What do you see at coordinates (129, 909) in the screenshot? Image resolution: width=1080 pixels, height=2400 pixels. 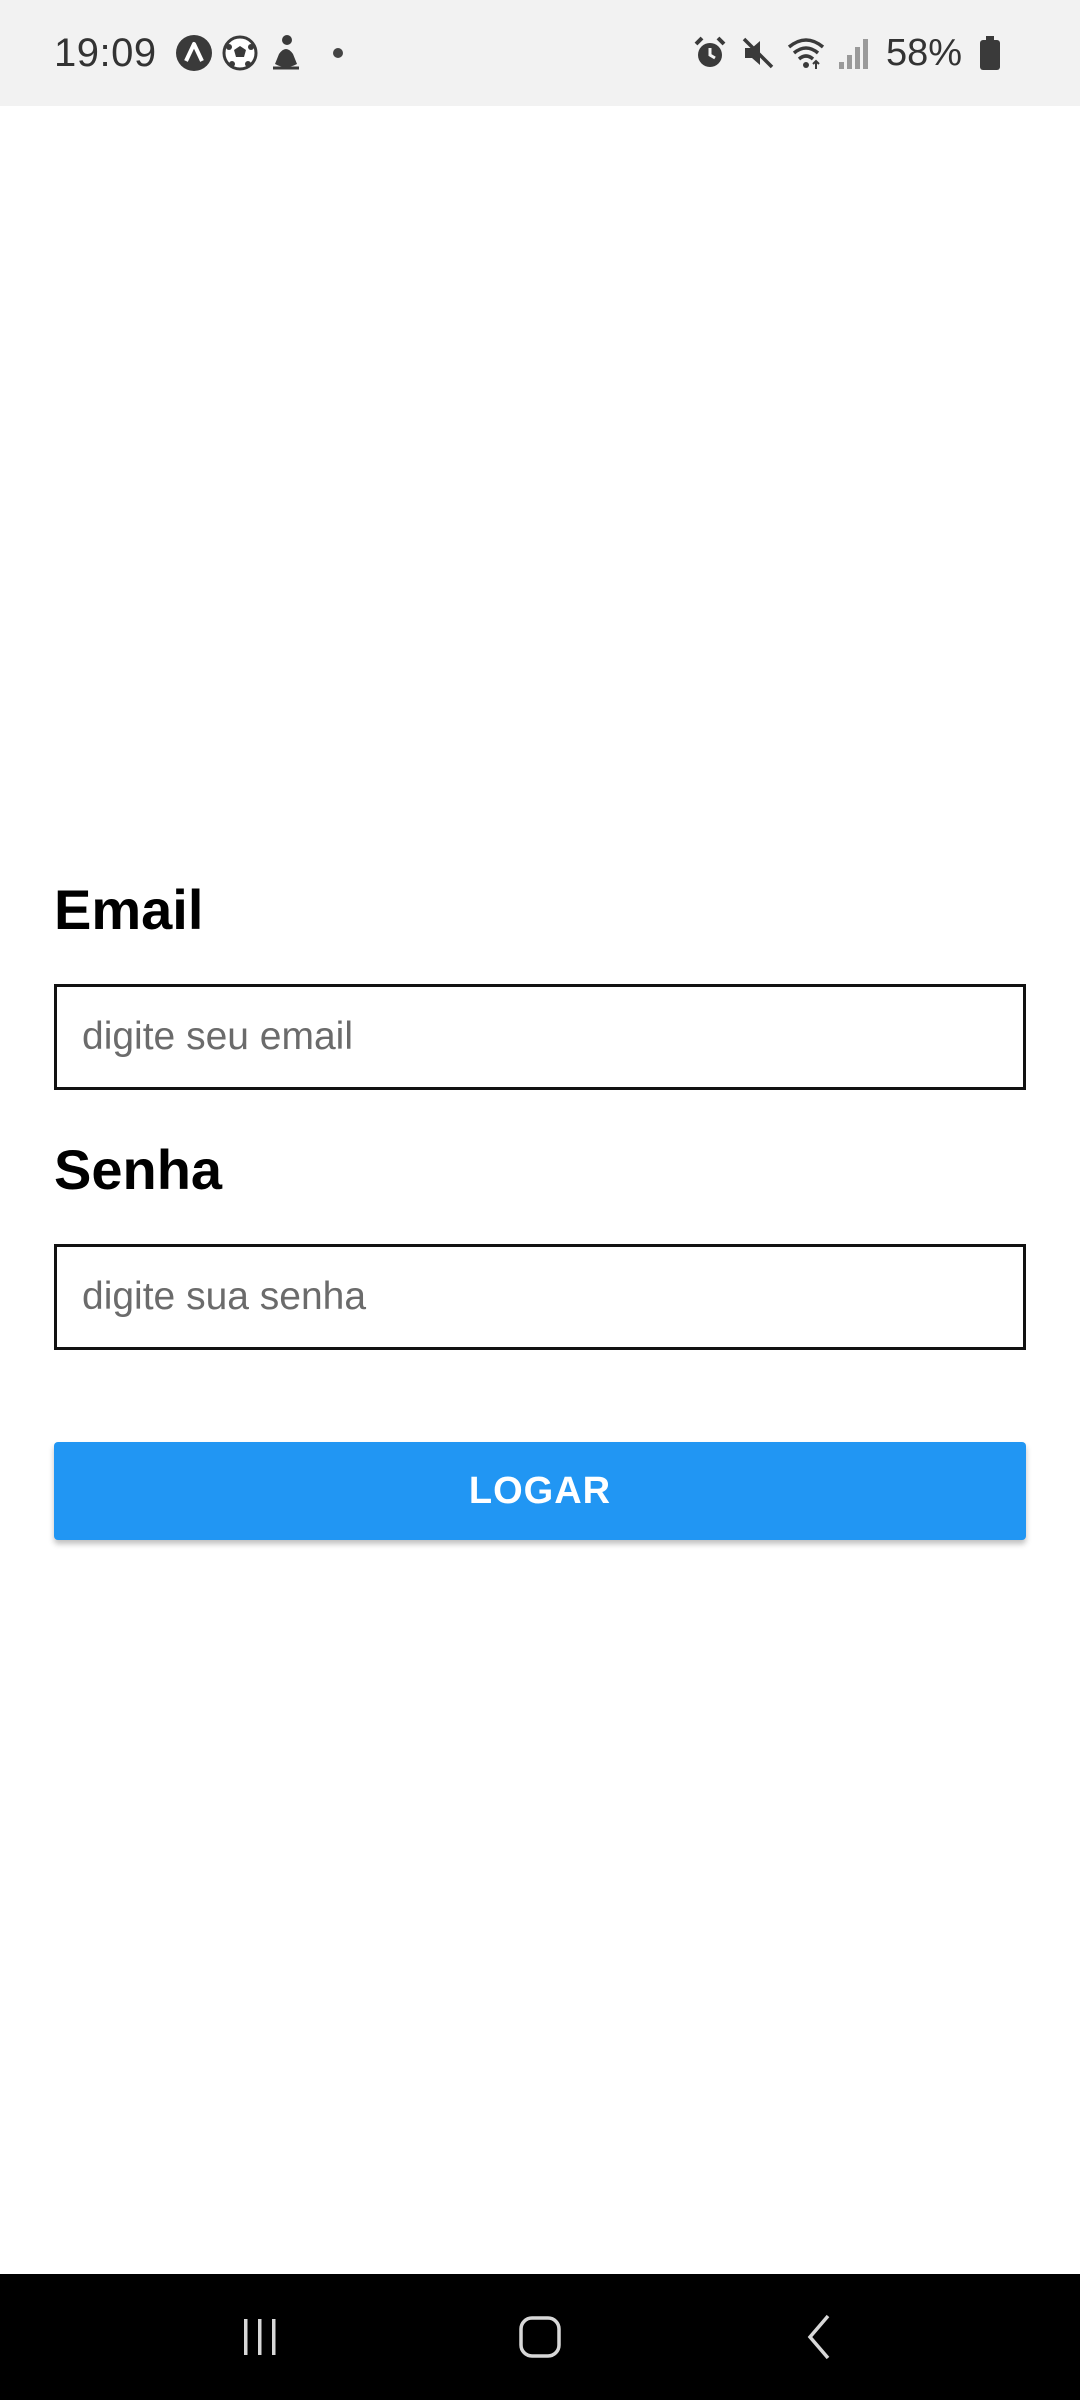 I see `email-label: Email` at bounding box center [129, 909].